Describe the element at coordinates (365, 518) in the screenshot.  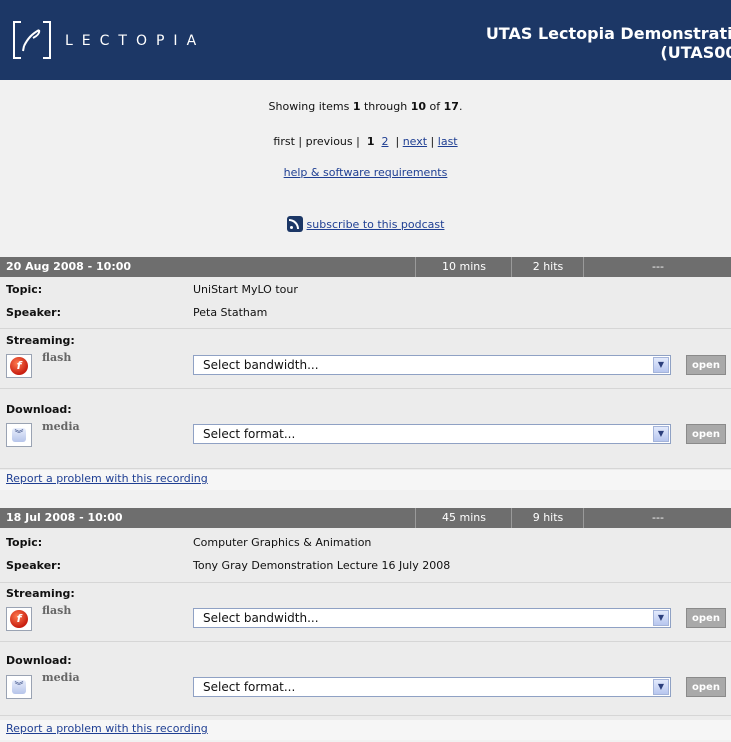
I see `recording-header: 18 Jul 2008 - 10:00 45 mins 9 hits ---` at that location.